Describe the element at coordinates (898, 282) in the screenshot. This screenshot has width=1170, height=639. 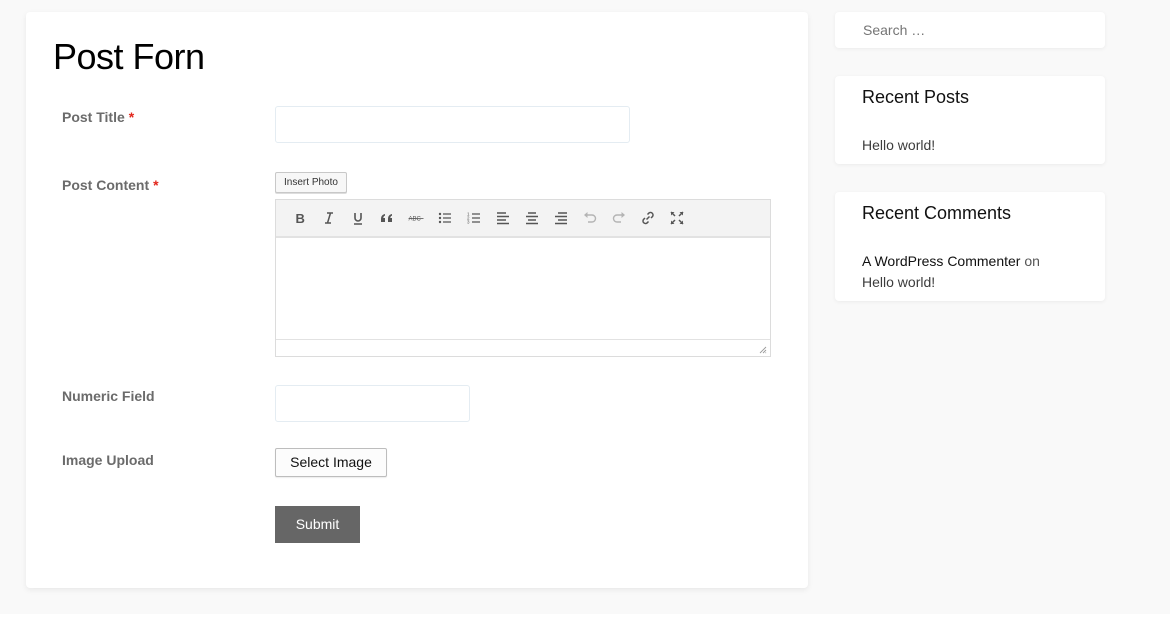
I see `comment-post-link: Hello world!` at that location.